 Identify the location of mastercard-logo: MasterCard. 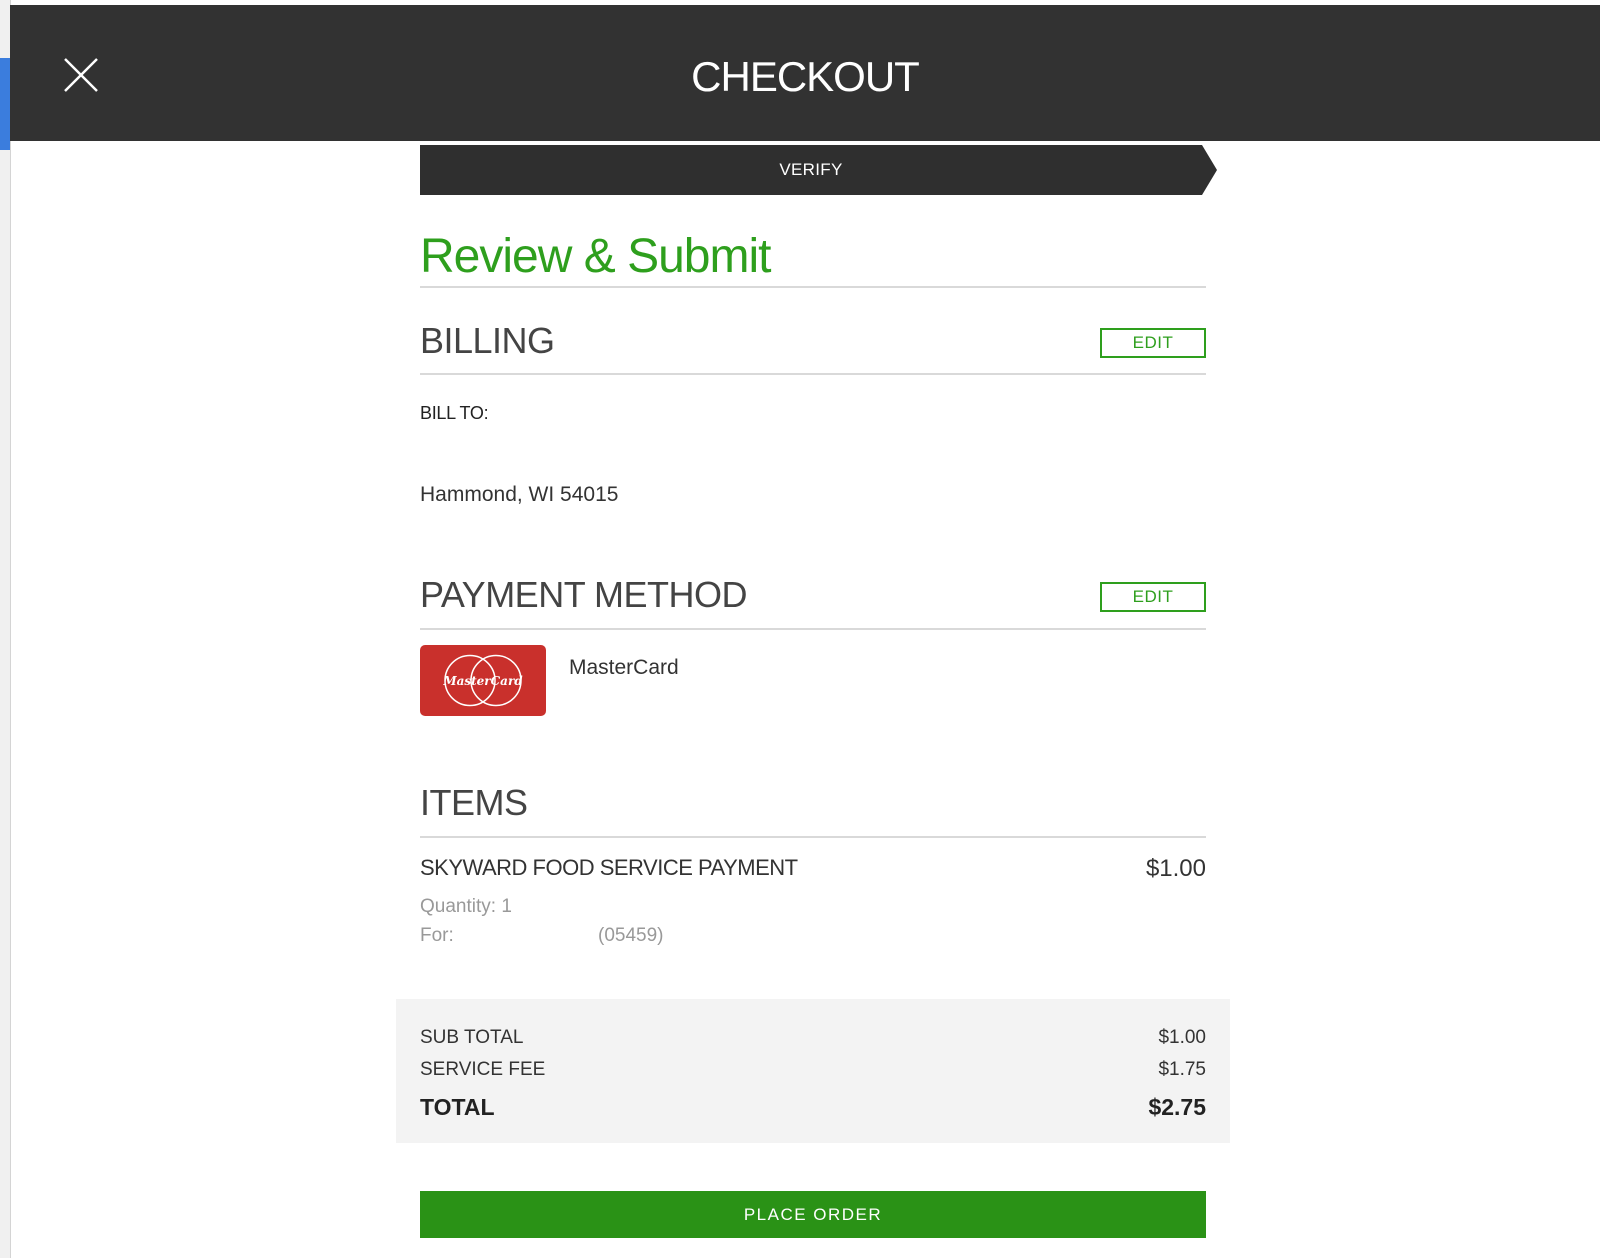
(483, 680).